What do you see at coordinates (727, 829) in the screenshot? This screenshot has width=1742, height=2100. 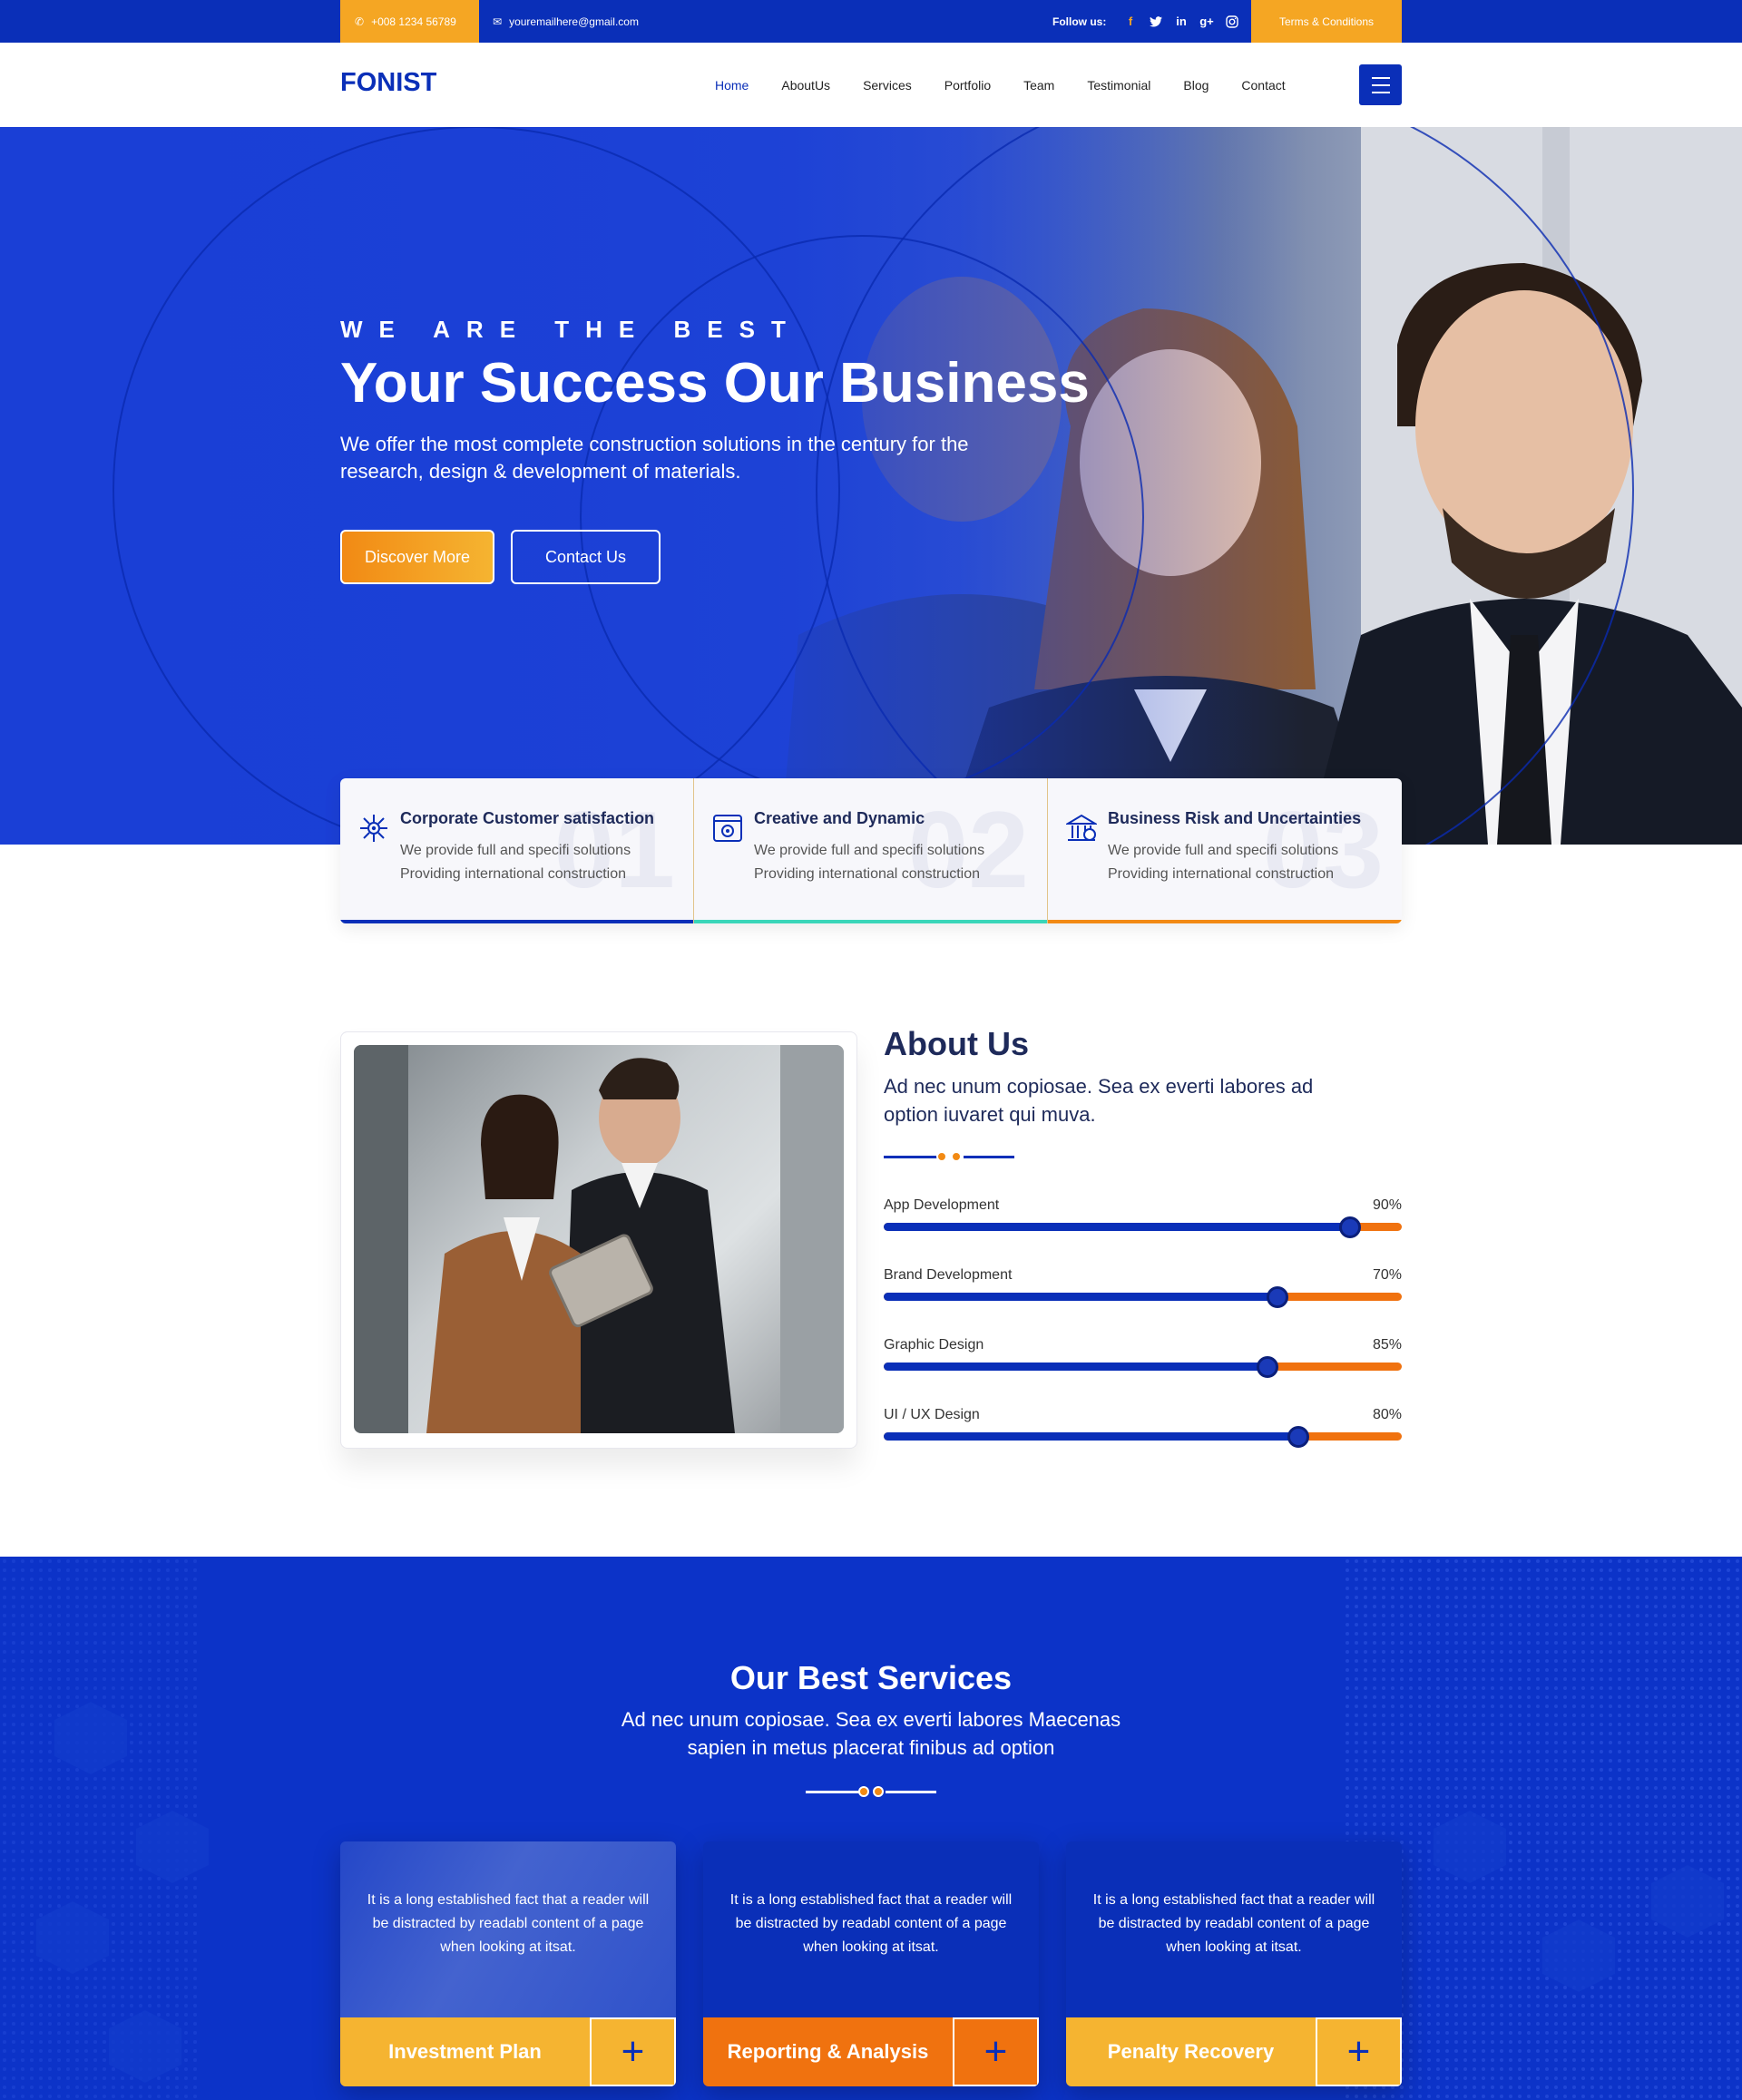 I see `creative-settings-icon` at bounding box center [727, 829].